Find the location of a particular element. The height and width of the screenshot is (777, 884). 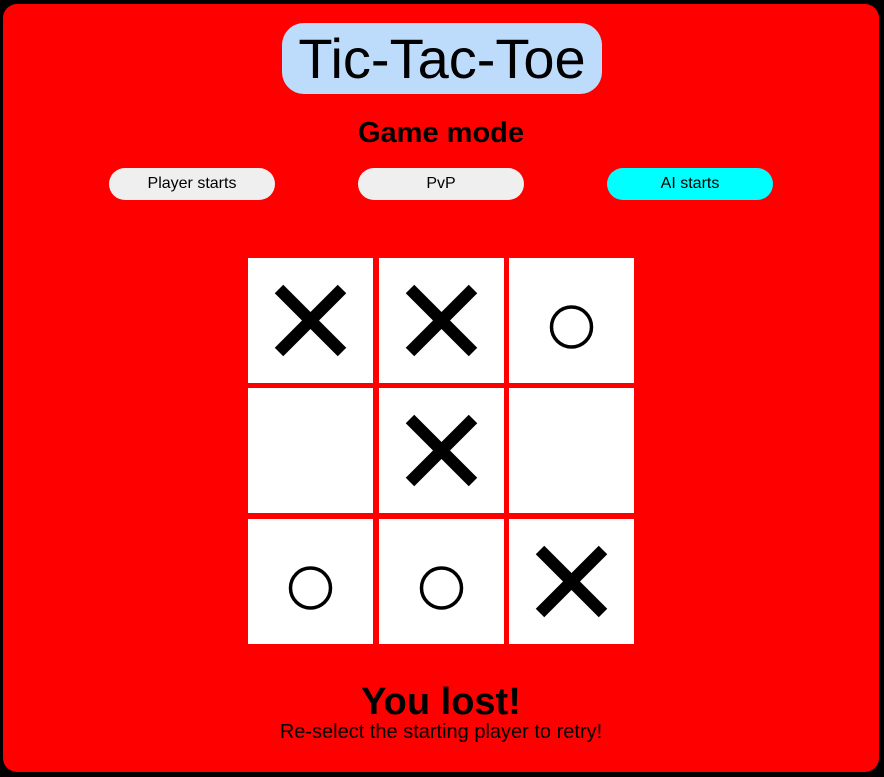

game-mode-heading: Game mode is located at coordinates (441, 133).